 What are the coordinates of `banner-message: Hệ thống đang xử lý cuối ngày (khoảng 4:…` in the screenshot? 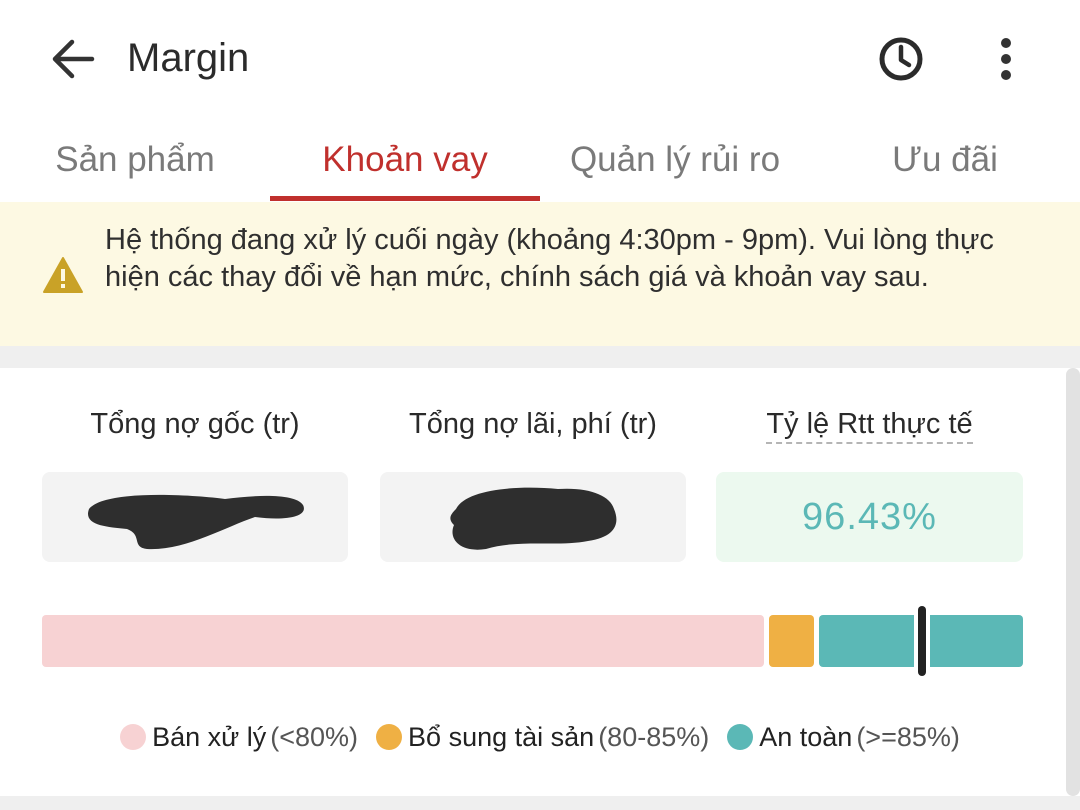 It's located at (549, 258).